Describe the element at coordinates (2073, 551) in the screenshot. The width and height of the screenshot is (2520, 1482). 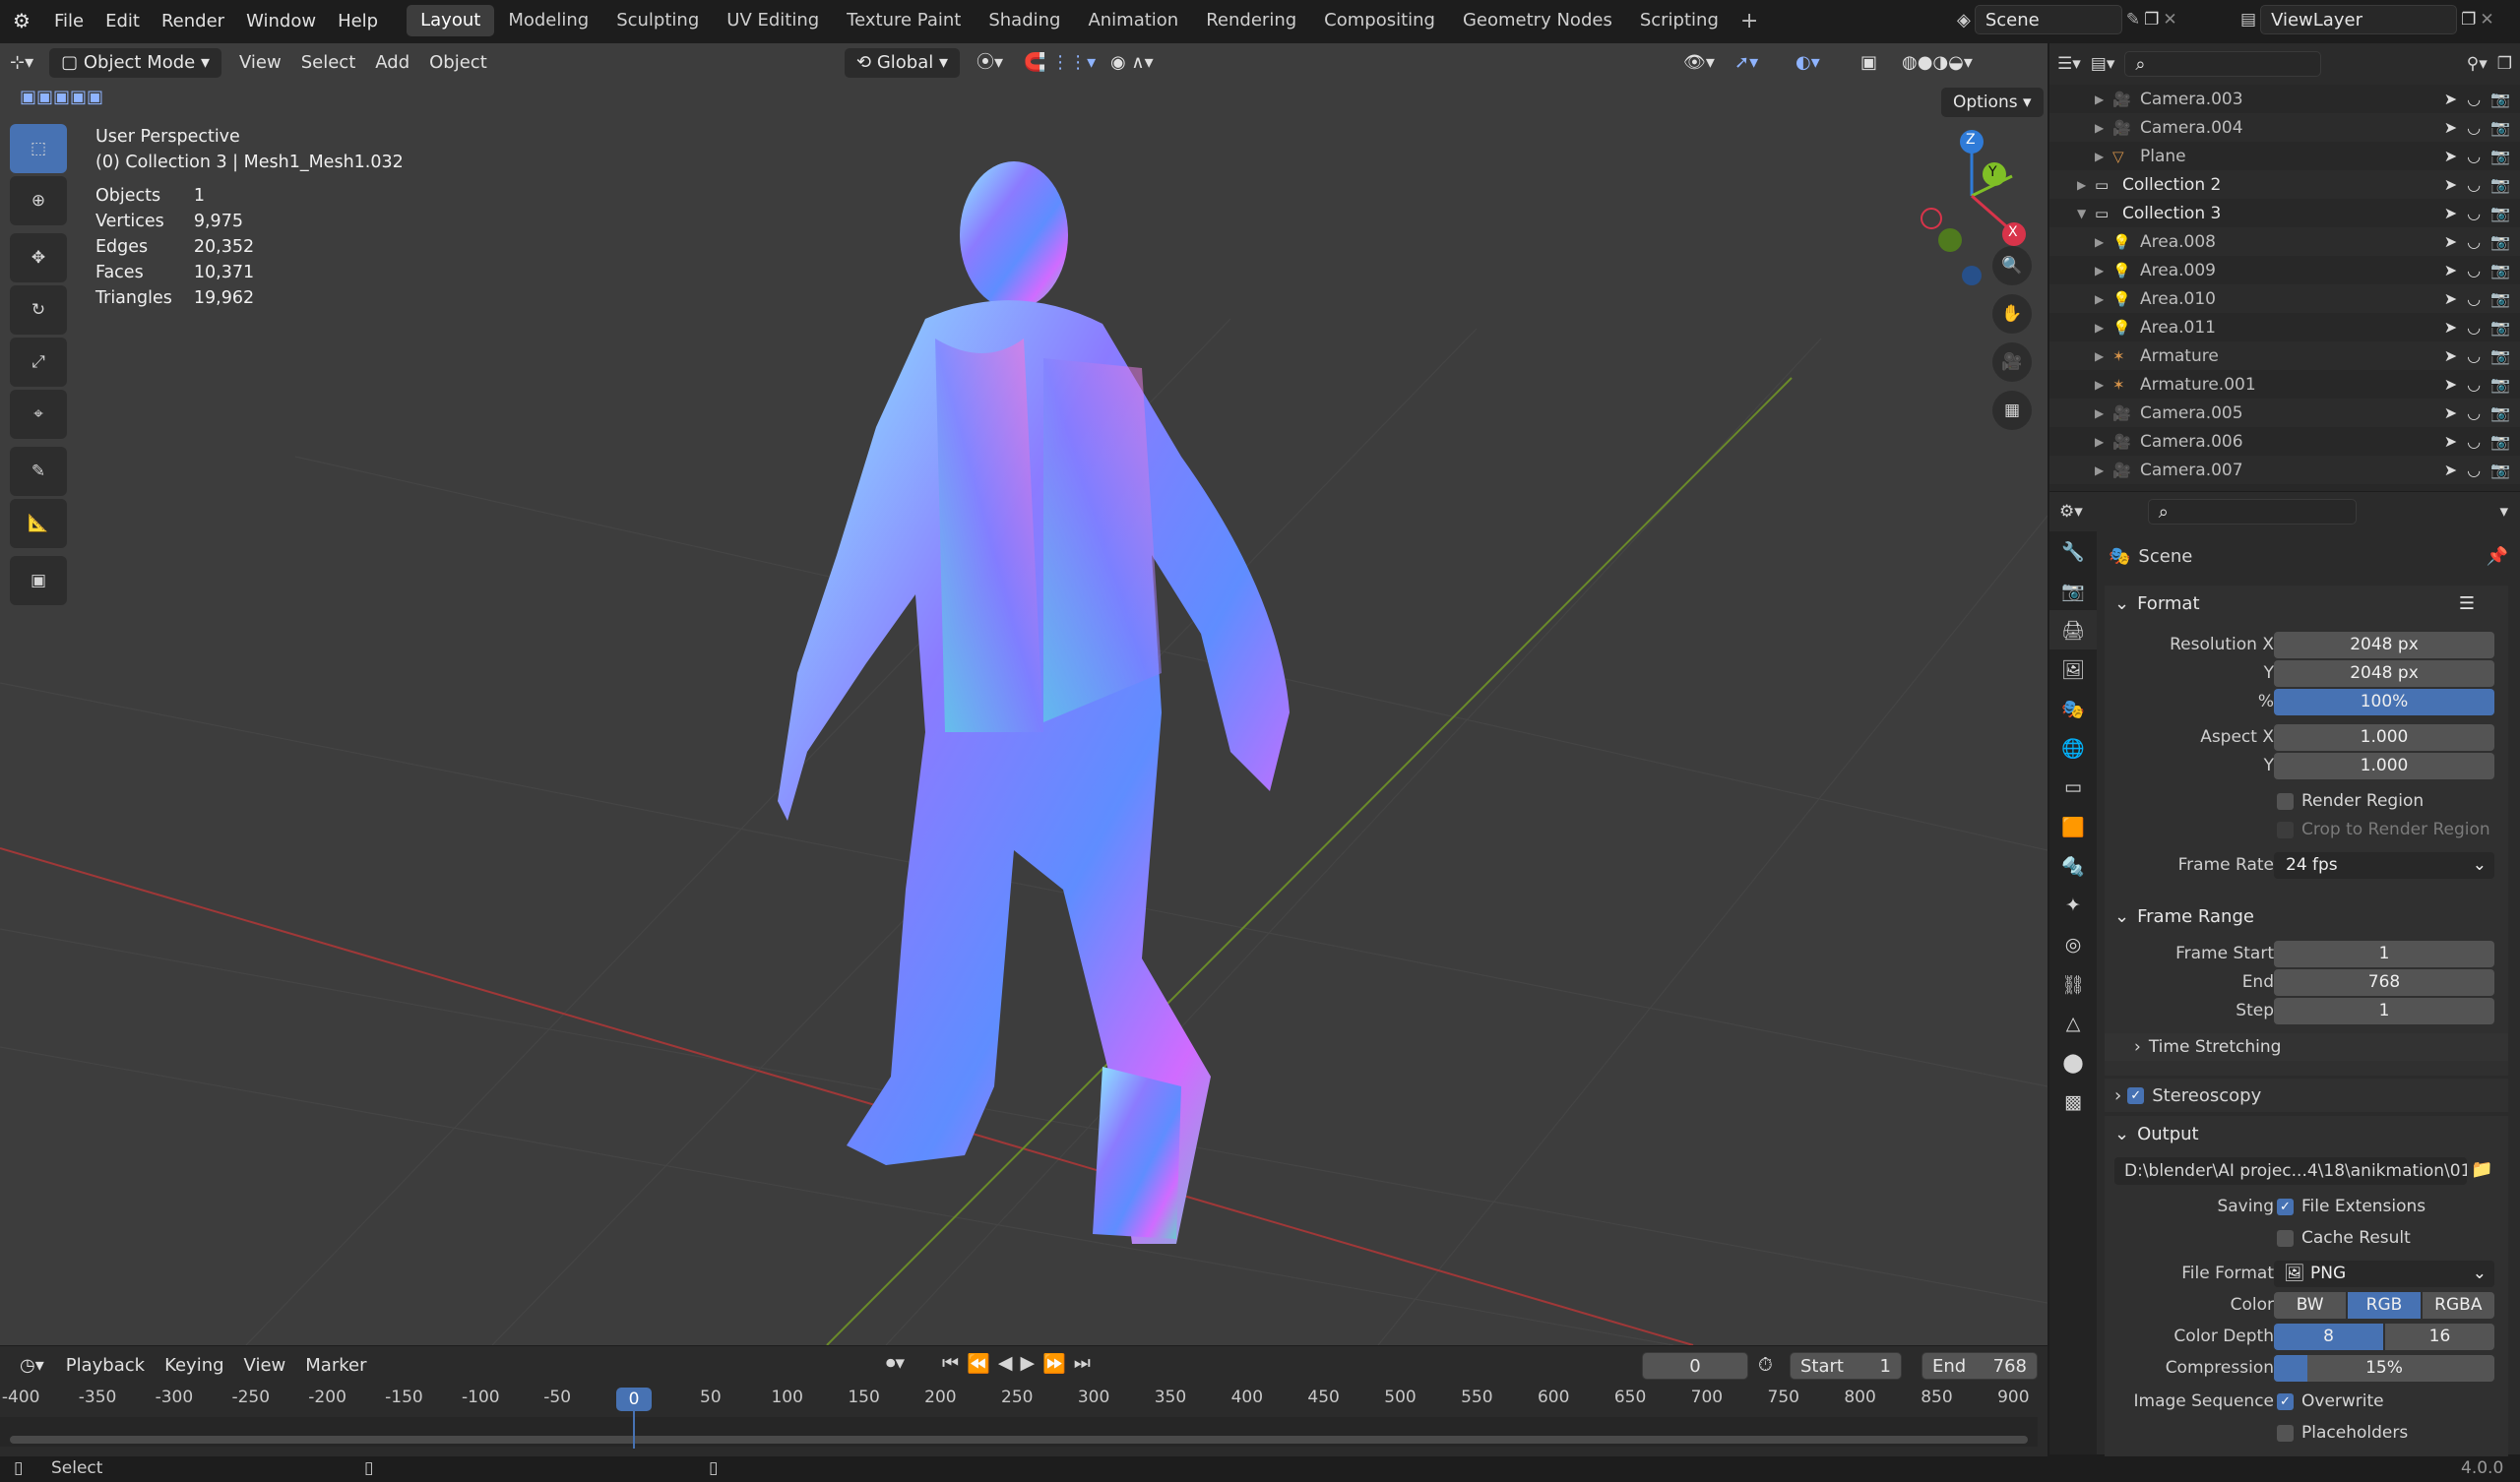
I see `tool-tab-icon: 🔧` at that location.